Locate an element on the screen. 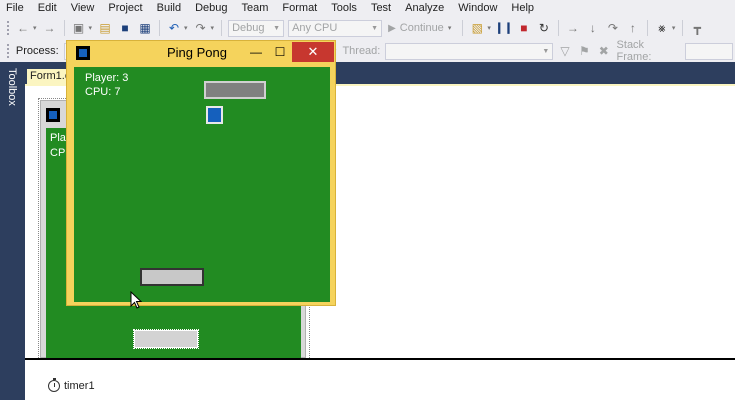 The image size is (735, 400). window-title: Ping Pong is located at coordinates (197, 52).